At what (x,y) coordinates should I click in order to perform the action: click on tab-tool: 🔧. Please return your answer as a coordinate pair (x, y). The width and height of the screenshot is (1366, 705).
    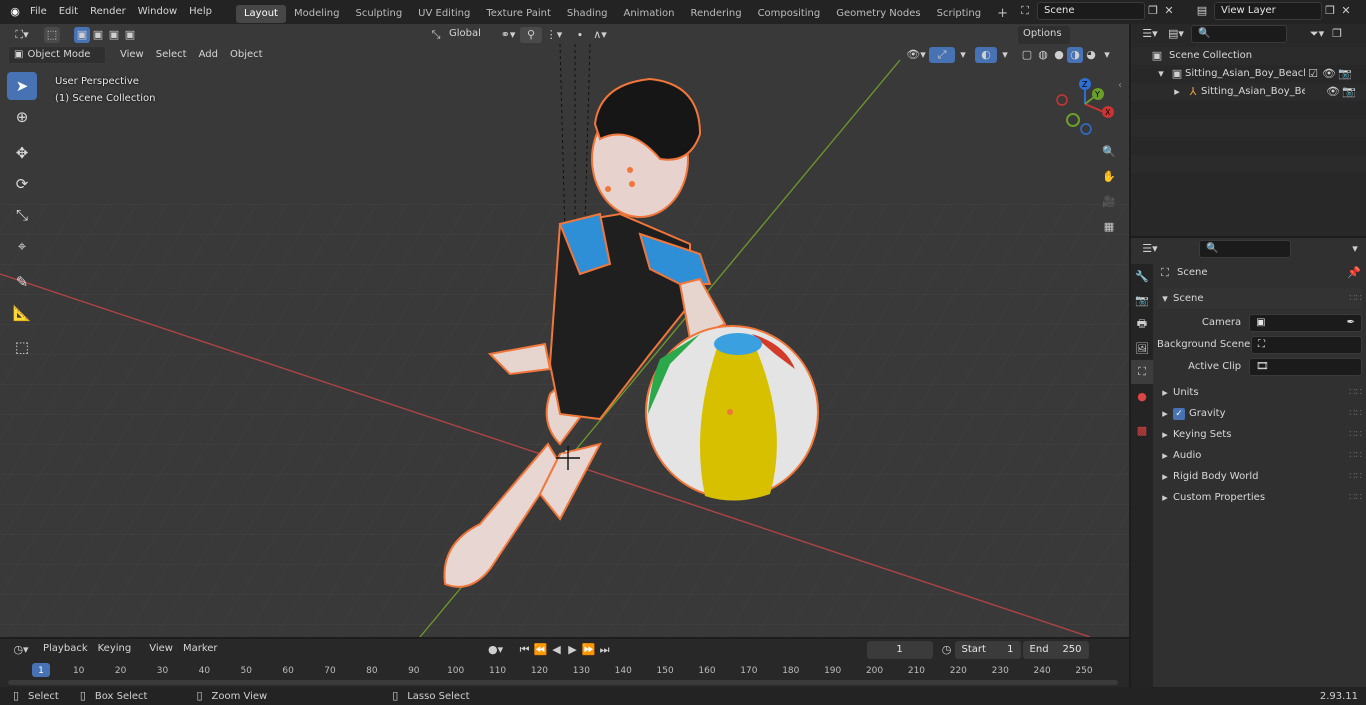
    Looking at the image, I should click on (1142, 276).